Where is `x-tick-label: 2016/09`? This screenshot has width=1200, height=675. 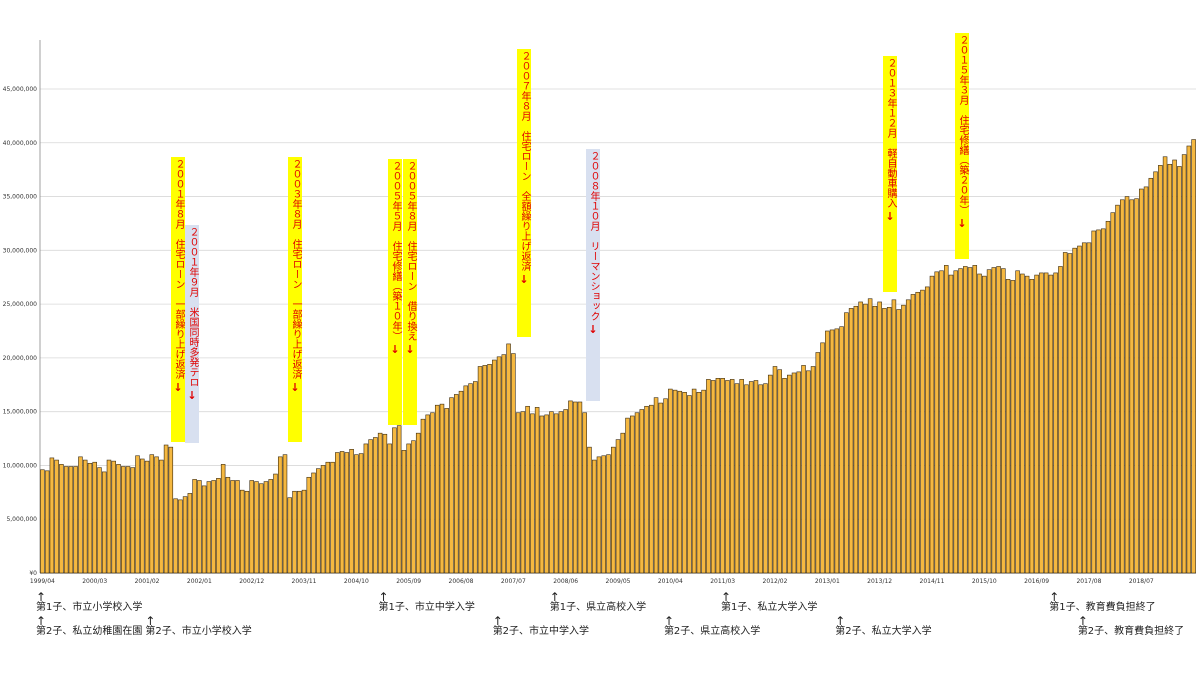 x-tick-label: 2016/09 is located at coordinates (1036, 581).